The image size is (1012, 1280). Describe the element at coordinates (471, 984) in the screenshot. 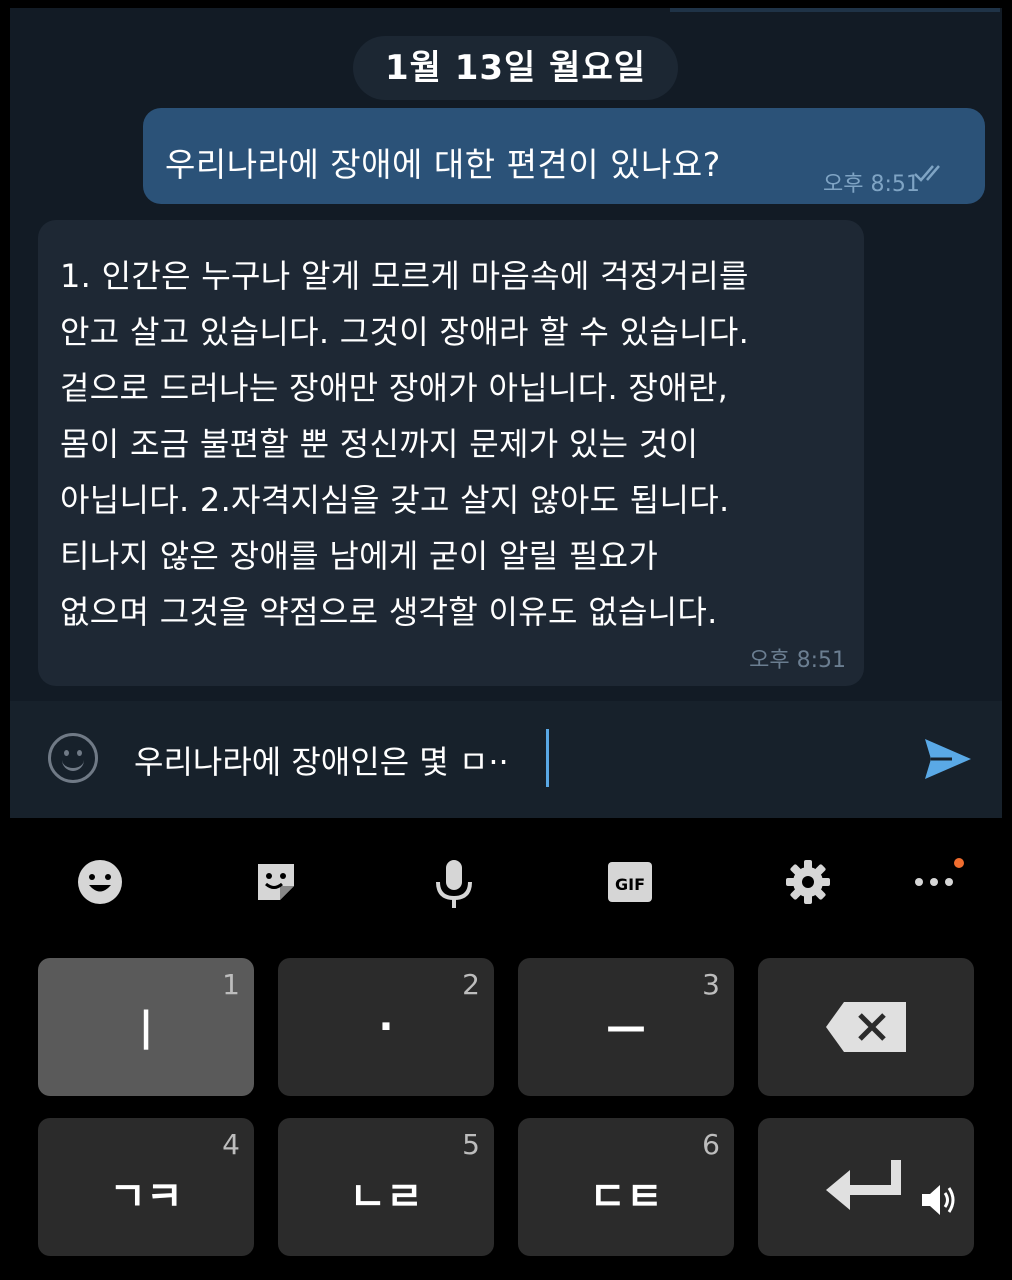

I see `key-number: 2` at that location.